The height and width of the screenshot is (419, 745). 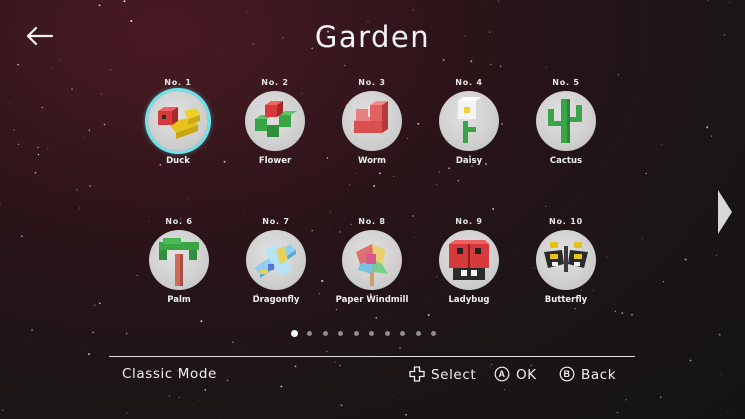 I want to click on duck-icon, so click(x=178, y=121).